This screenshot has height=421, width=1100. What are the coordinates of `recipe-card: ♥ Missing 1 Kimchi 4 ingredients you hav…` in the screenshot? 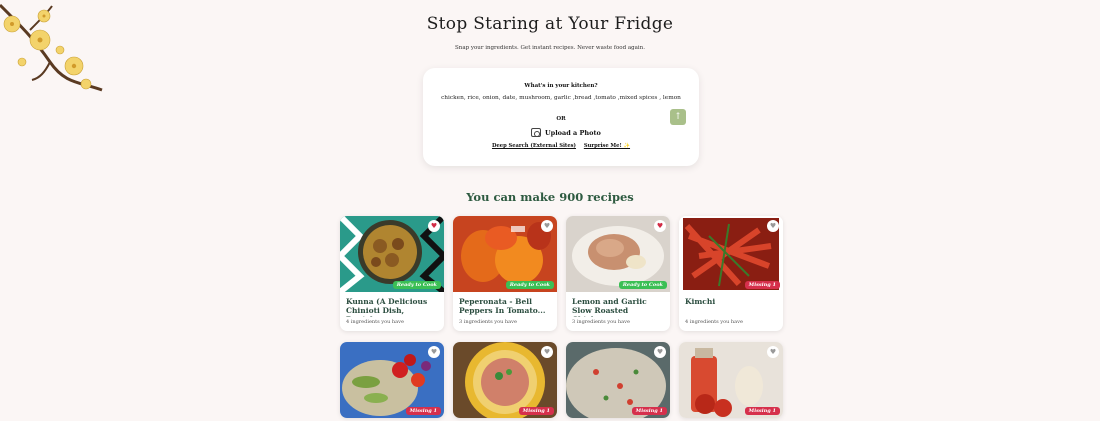 It's located at (731, 273).